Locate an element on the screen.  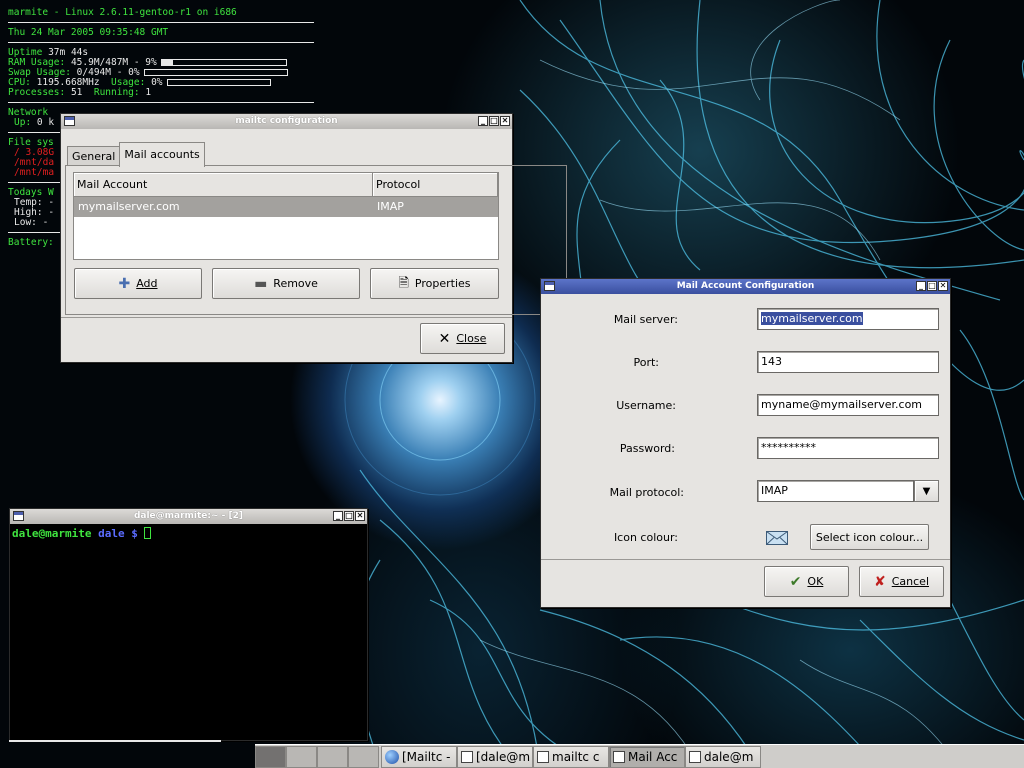
task-label: [Mailtc - is located at coordinates (426, 757).